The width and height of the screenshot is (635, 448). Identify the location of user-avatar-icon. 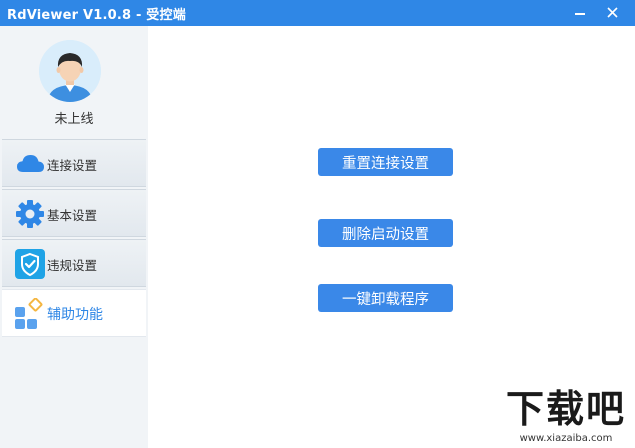
(70, 71).